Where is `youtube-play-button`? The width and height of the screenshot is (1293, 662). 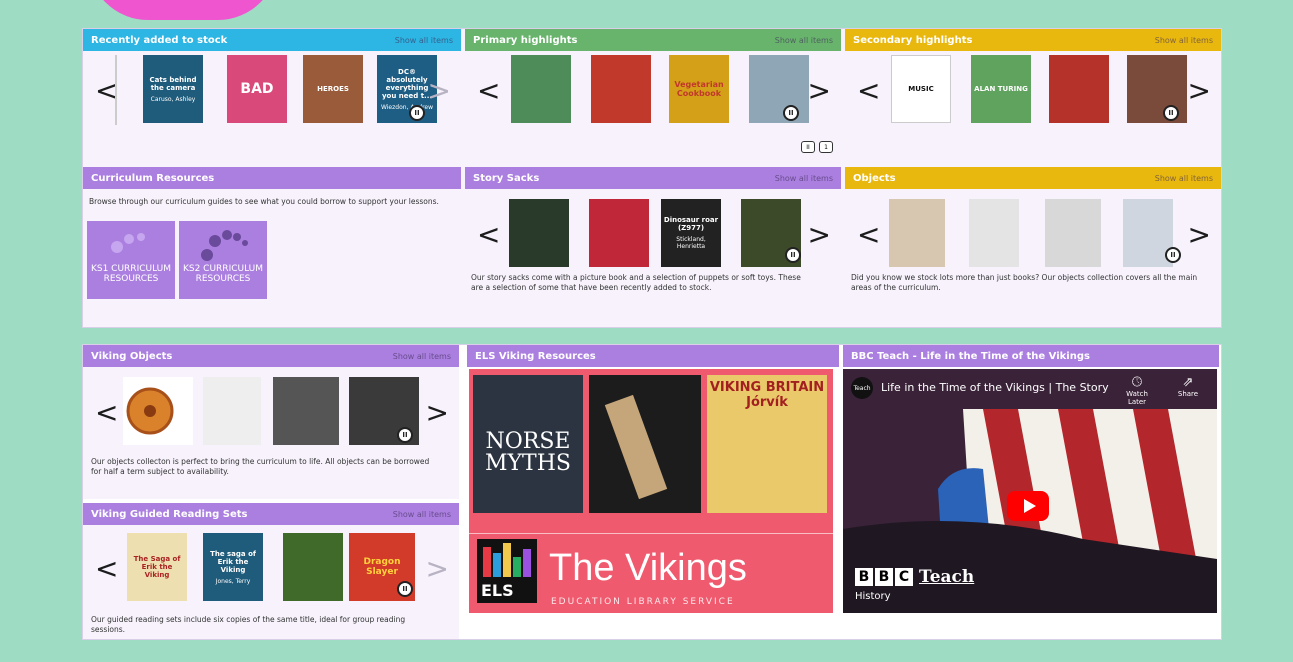 youtube-play-button is located at coordinates (1028, 506).